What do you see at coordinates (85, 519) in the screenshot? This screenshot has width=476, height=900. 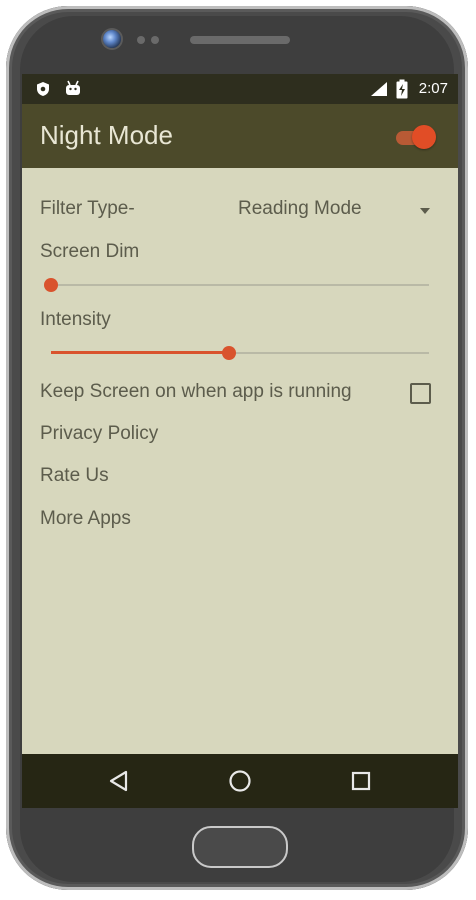 I see `more-apps-link: More Apps` at bounding box center [85, 519].